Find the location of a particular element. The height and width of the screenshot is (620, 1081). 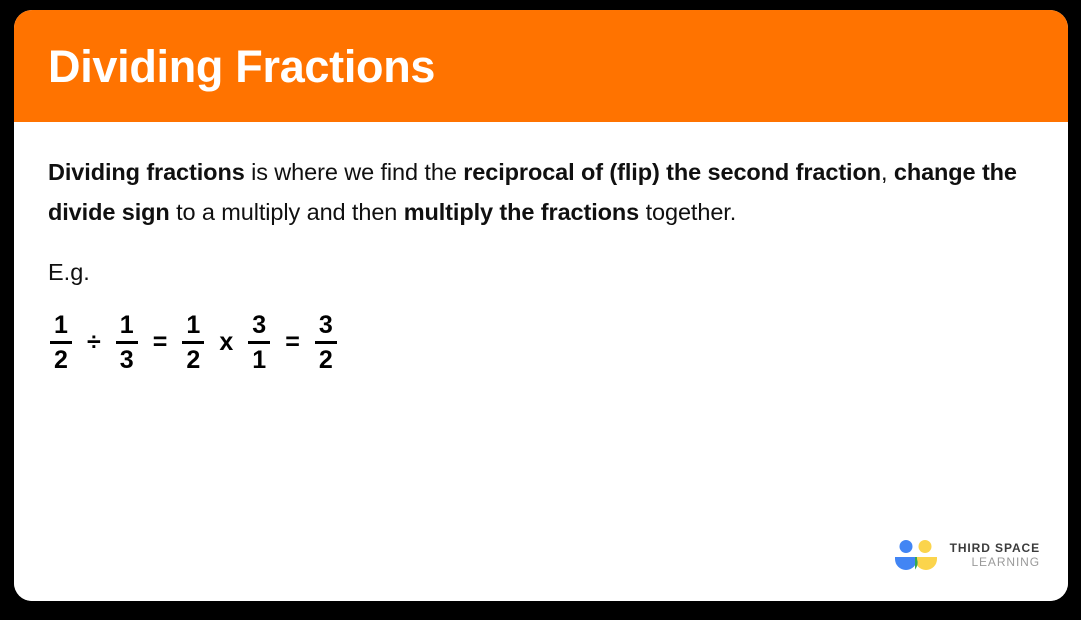

denominator: 3 is located at coordinates (126, 359).